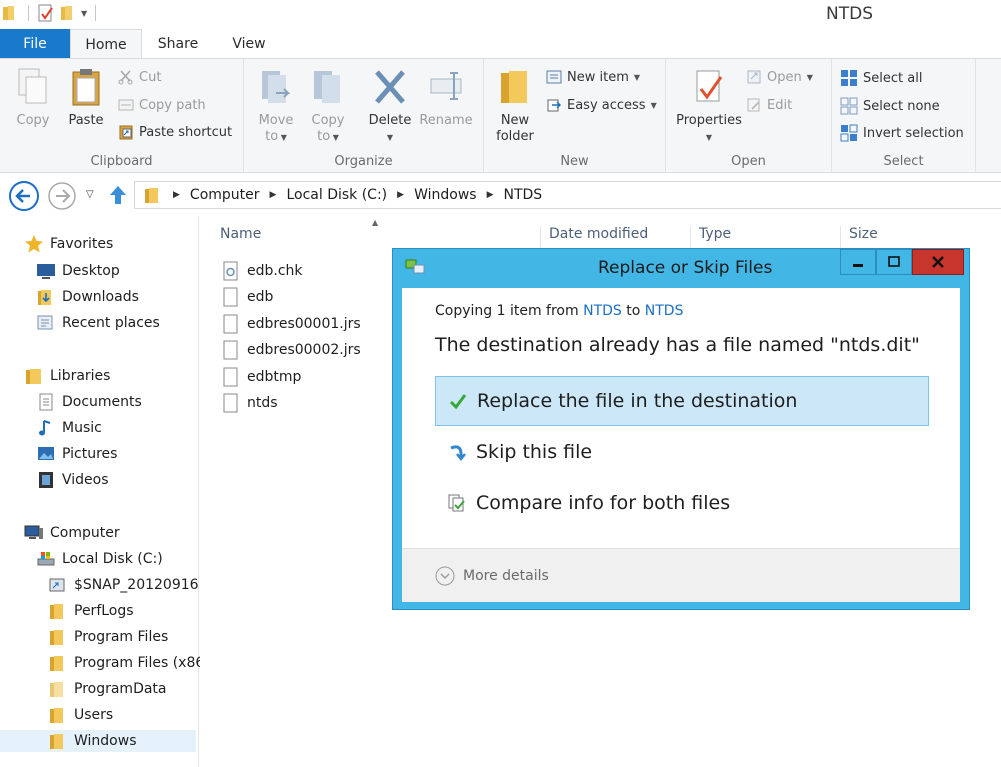  Describe the element at coordinates (291, 324) in the screenshot. I see `file-row: edbres00001.jrs` at that location.